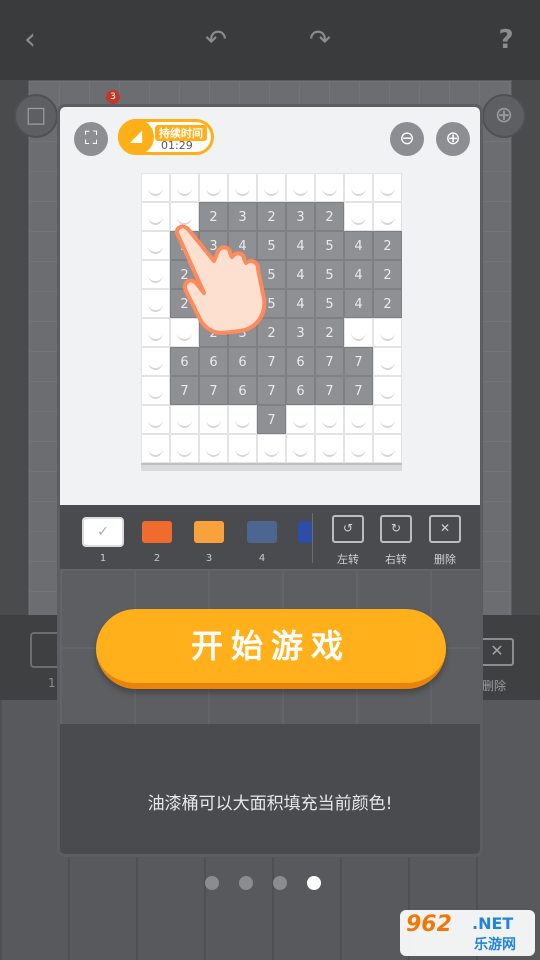  Describe the element at coordinates (445, 559) in the screenshot. I see `delete-label: 删除` at that location.